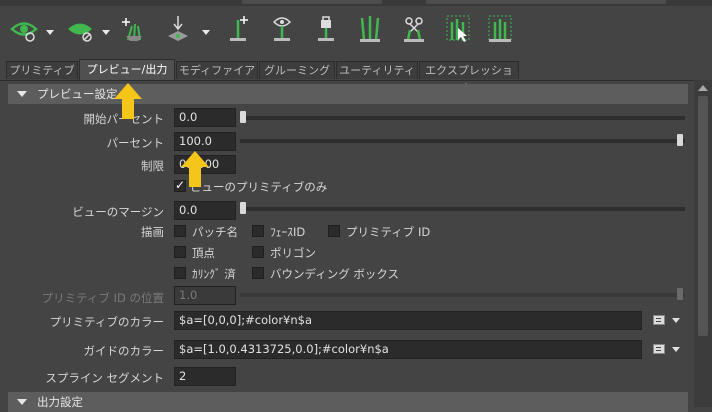 The width and height of the screenshot is (712, 412). I want to click on view-margin-label: ビューのマージン, so click(118, 212).